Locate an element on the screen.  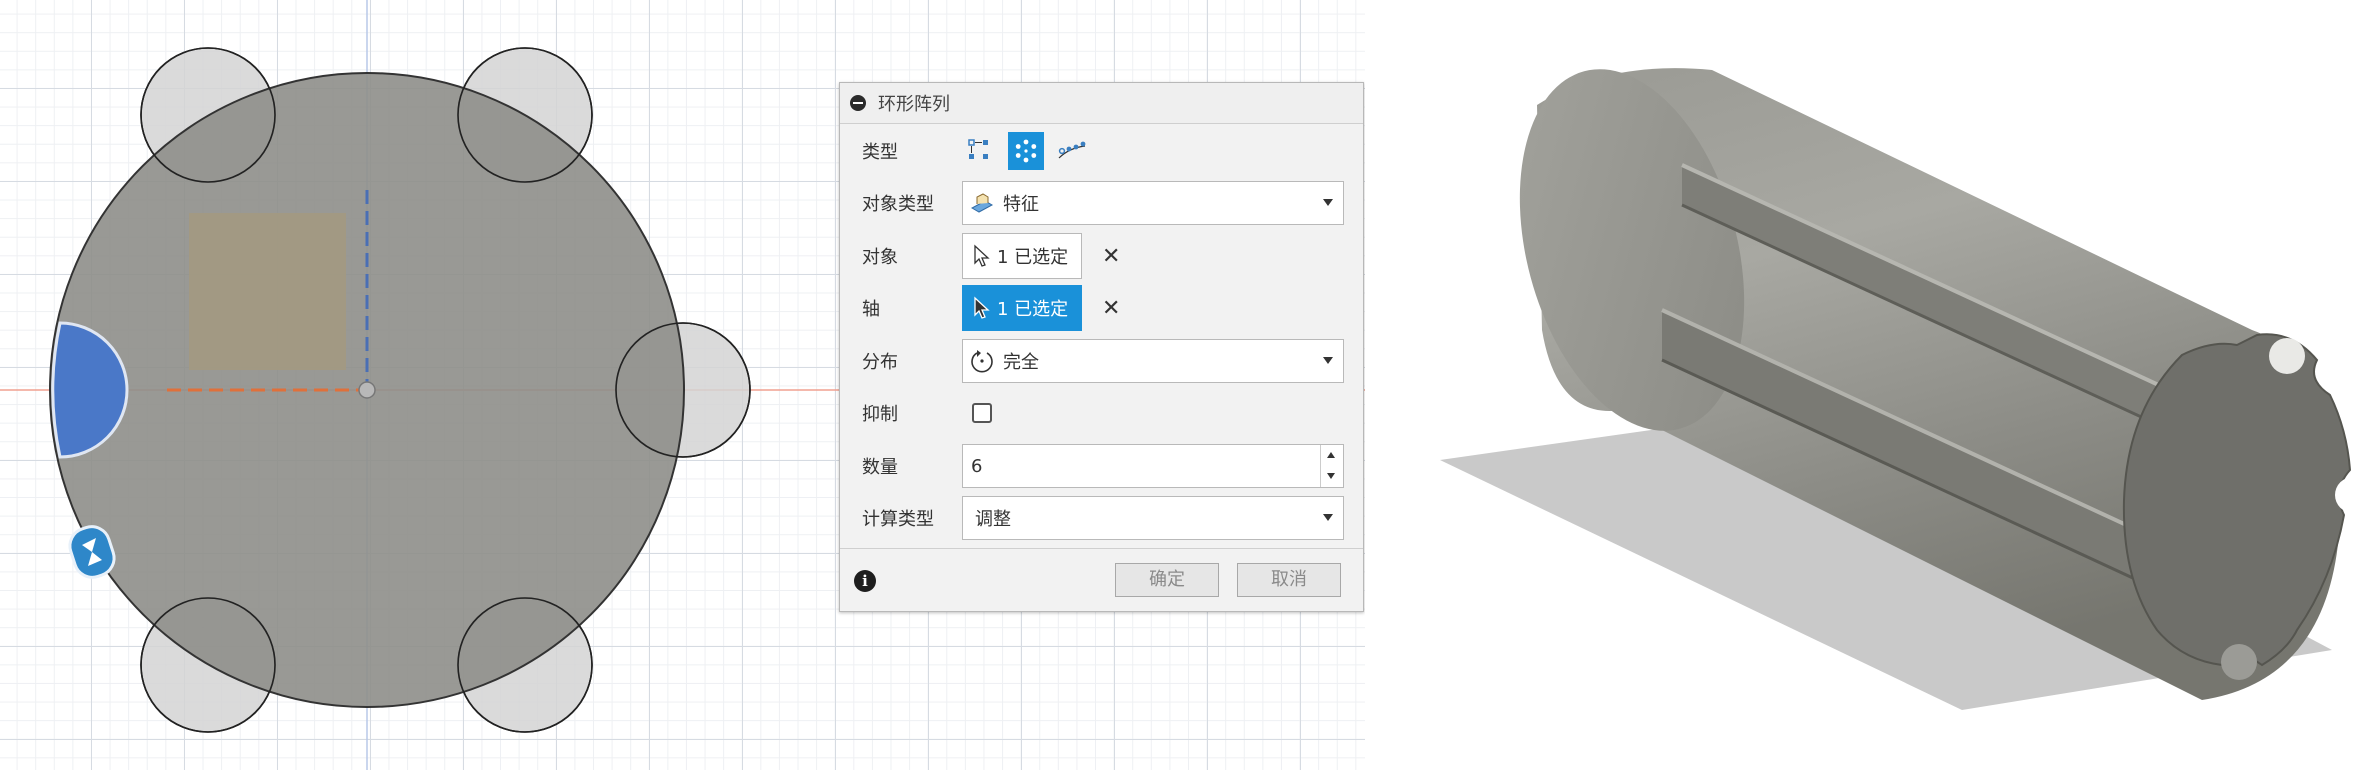
collapse-icon is located at coordinates (858, 103).